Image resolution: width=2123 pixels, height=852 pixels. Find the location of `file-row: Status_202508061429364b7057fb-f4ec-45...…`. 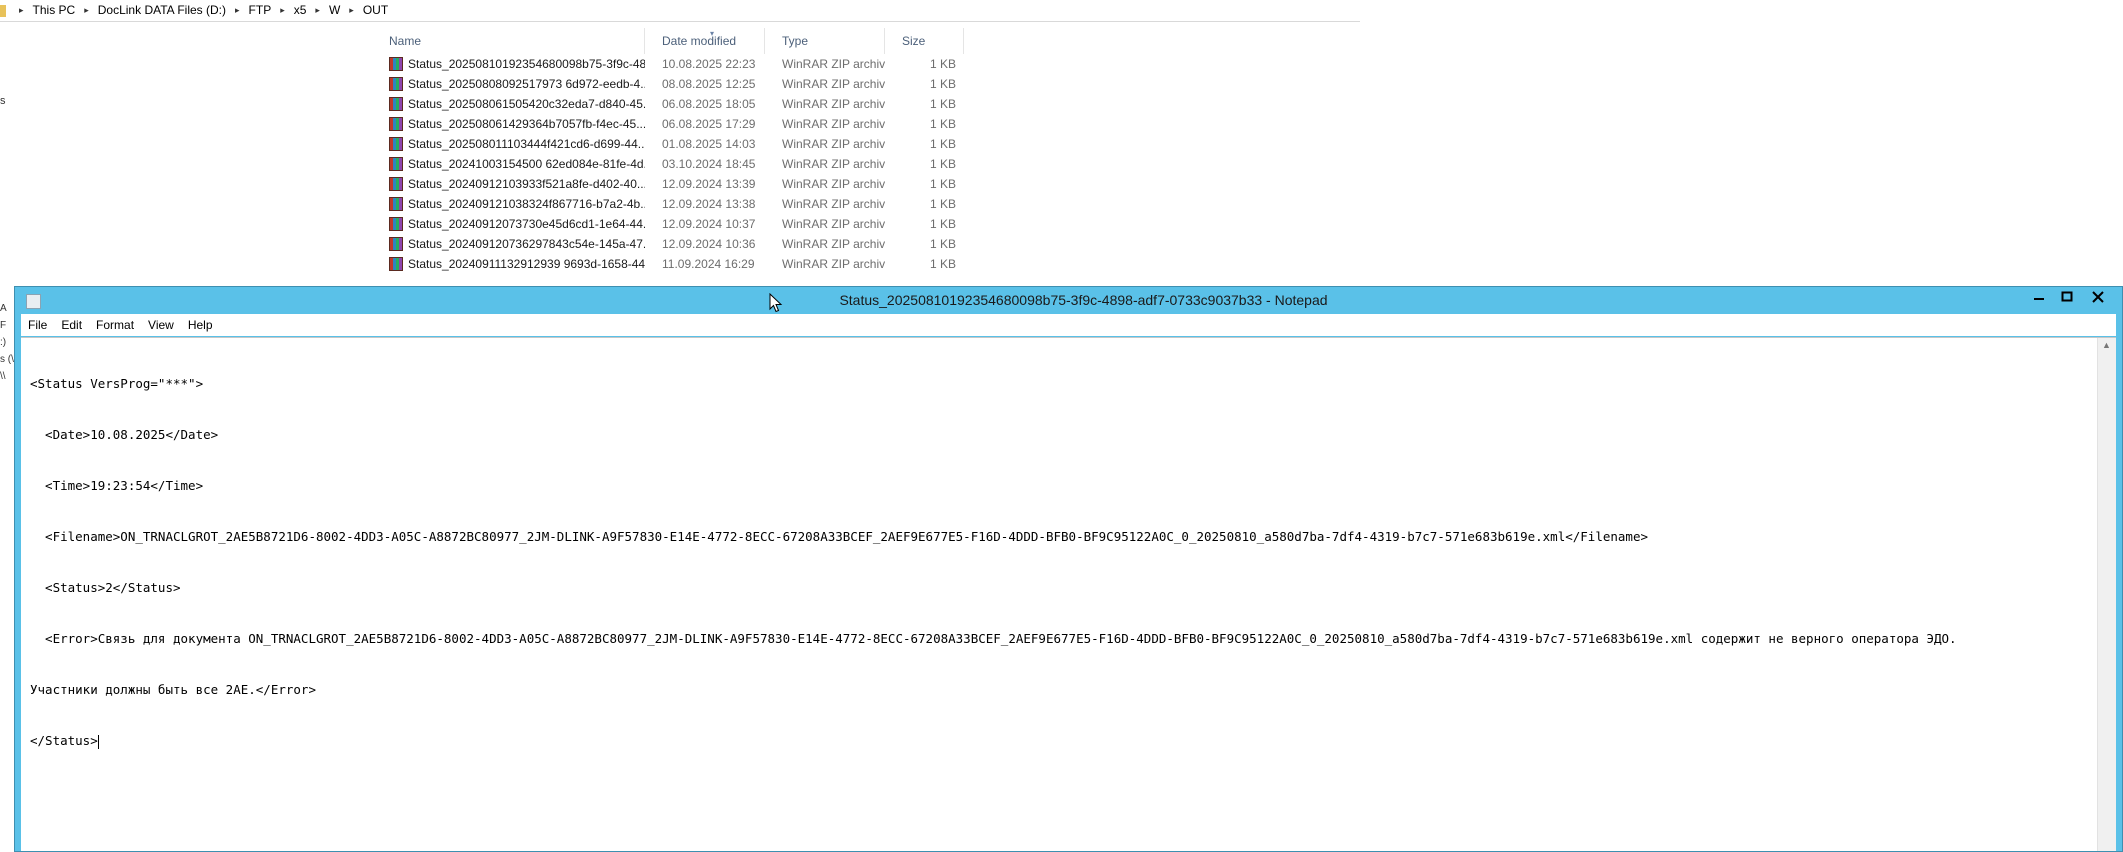

file-row: Status_202508061429364b7057fb-f4ec-45...… is located at coordinates (668, 124).